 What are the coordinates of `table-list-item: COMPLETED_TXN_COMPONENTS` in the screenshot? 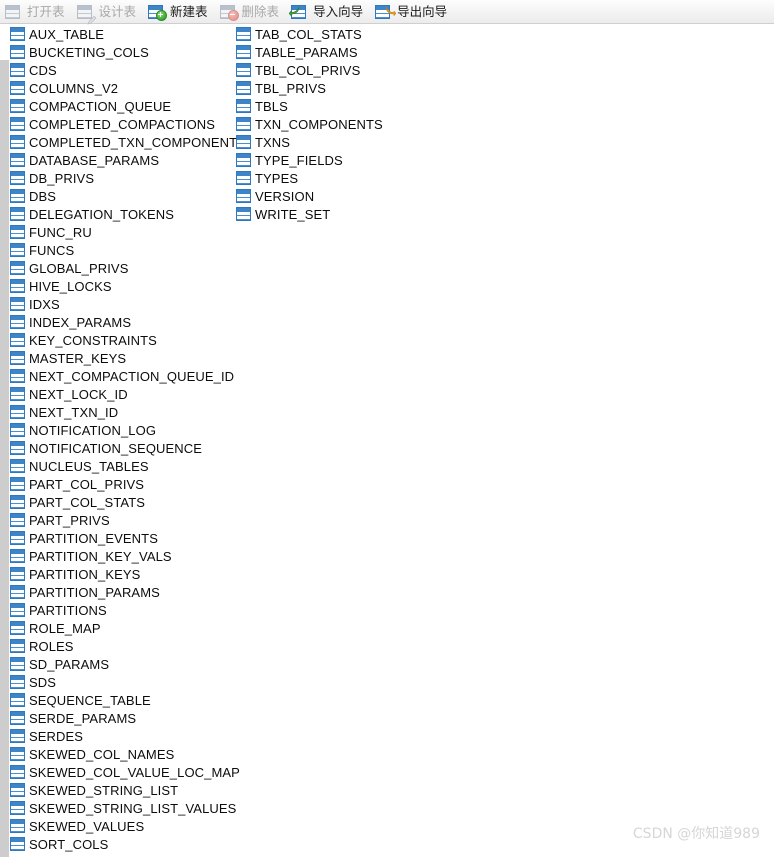 It's located at (128, 142).